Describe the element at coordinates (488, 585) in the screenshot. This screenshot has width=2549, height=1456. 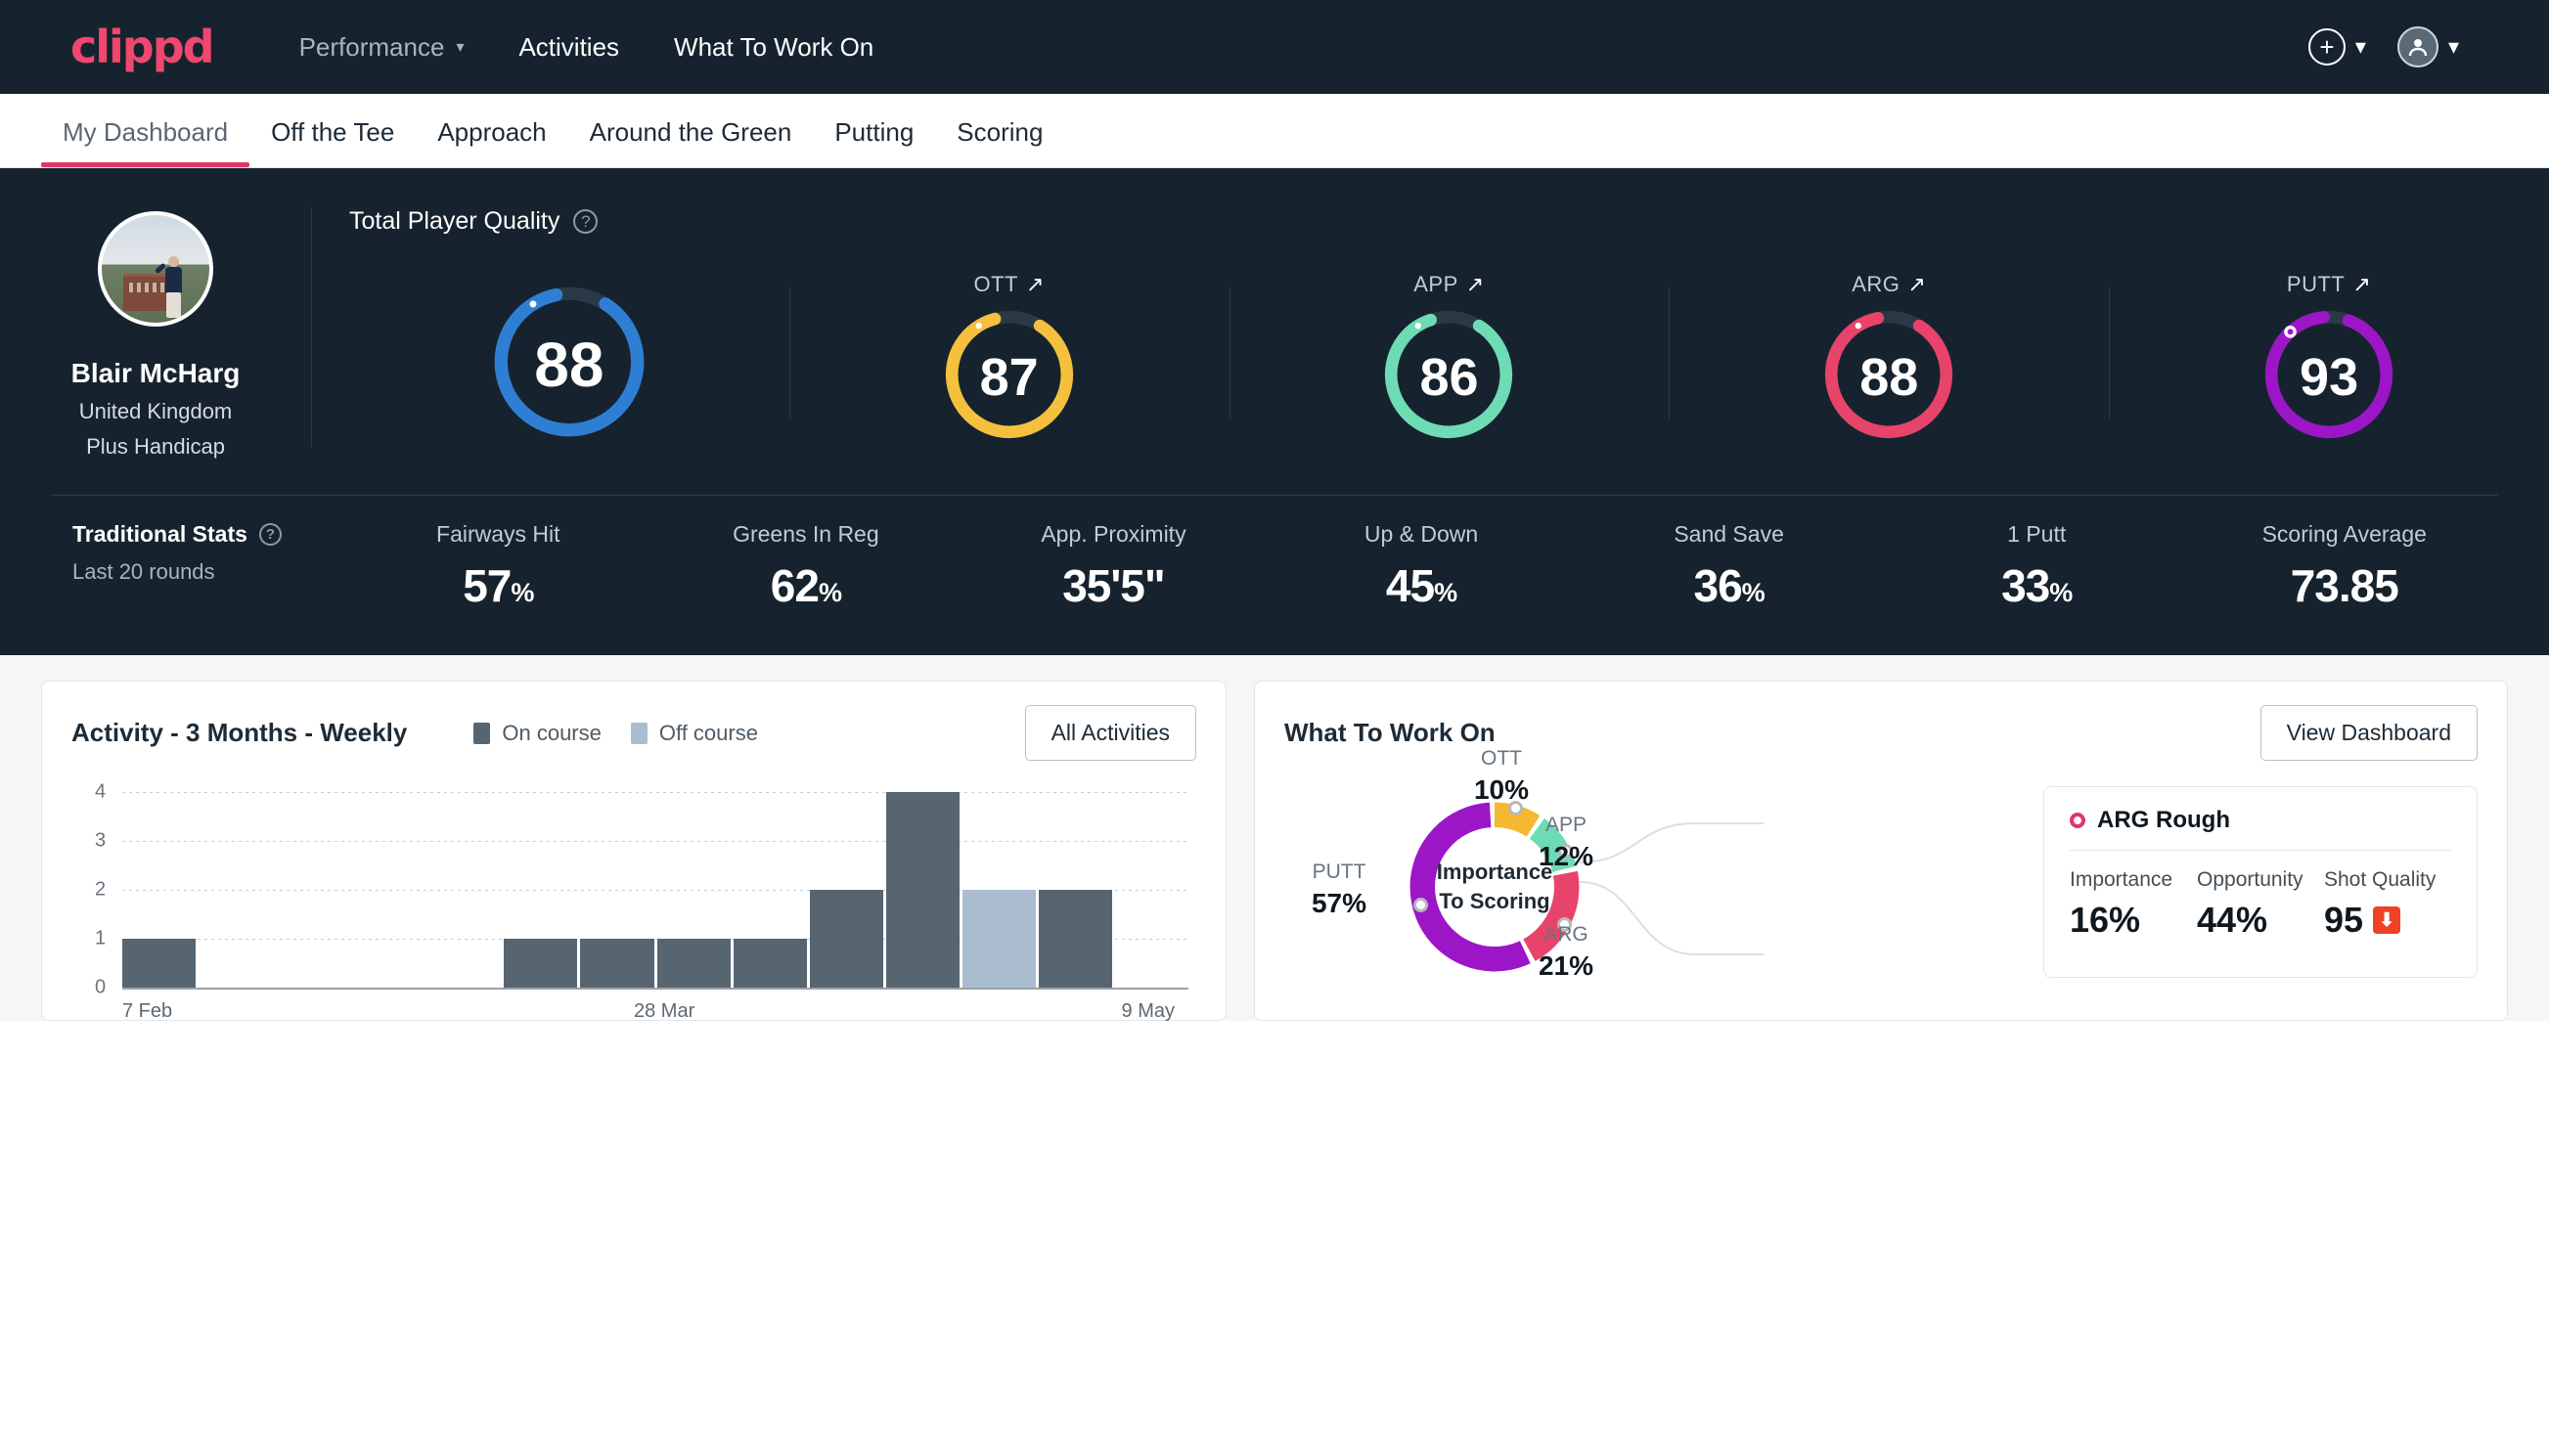
I see `stat-value: 57` at that location.